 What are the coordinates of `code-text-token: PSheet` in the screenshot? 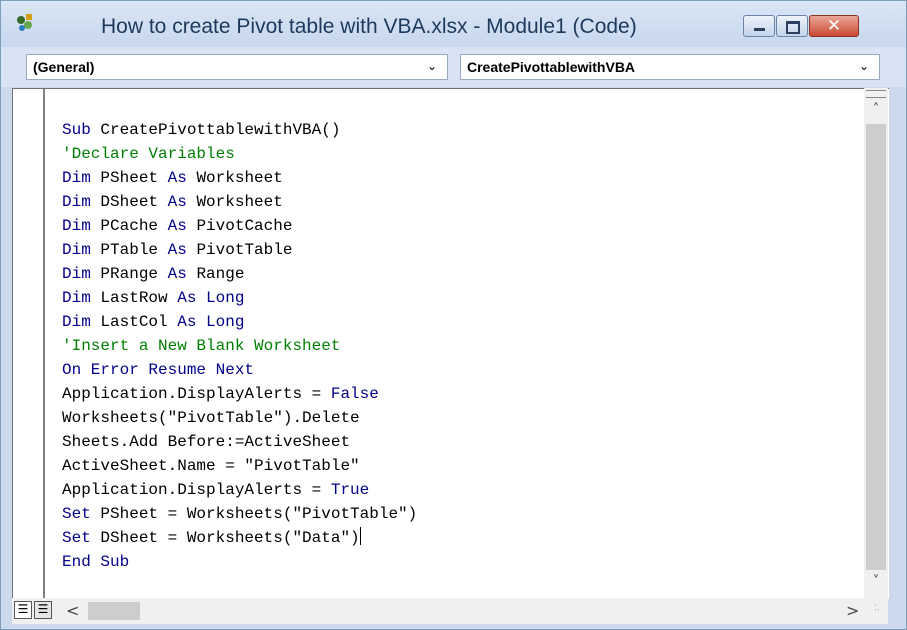 It's located at (134, 178).